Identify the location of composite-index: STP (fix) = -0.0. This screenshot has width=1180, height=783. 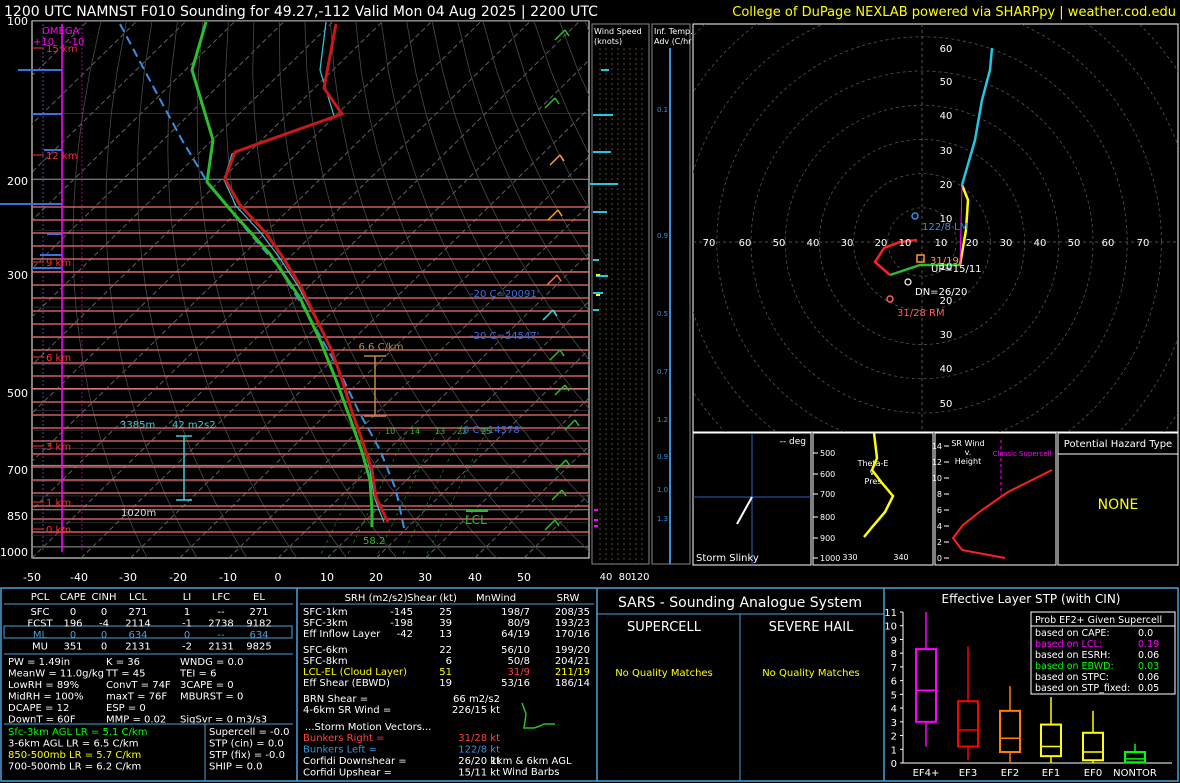
(247, 755).